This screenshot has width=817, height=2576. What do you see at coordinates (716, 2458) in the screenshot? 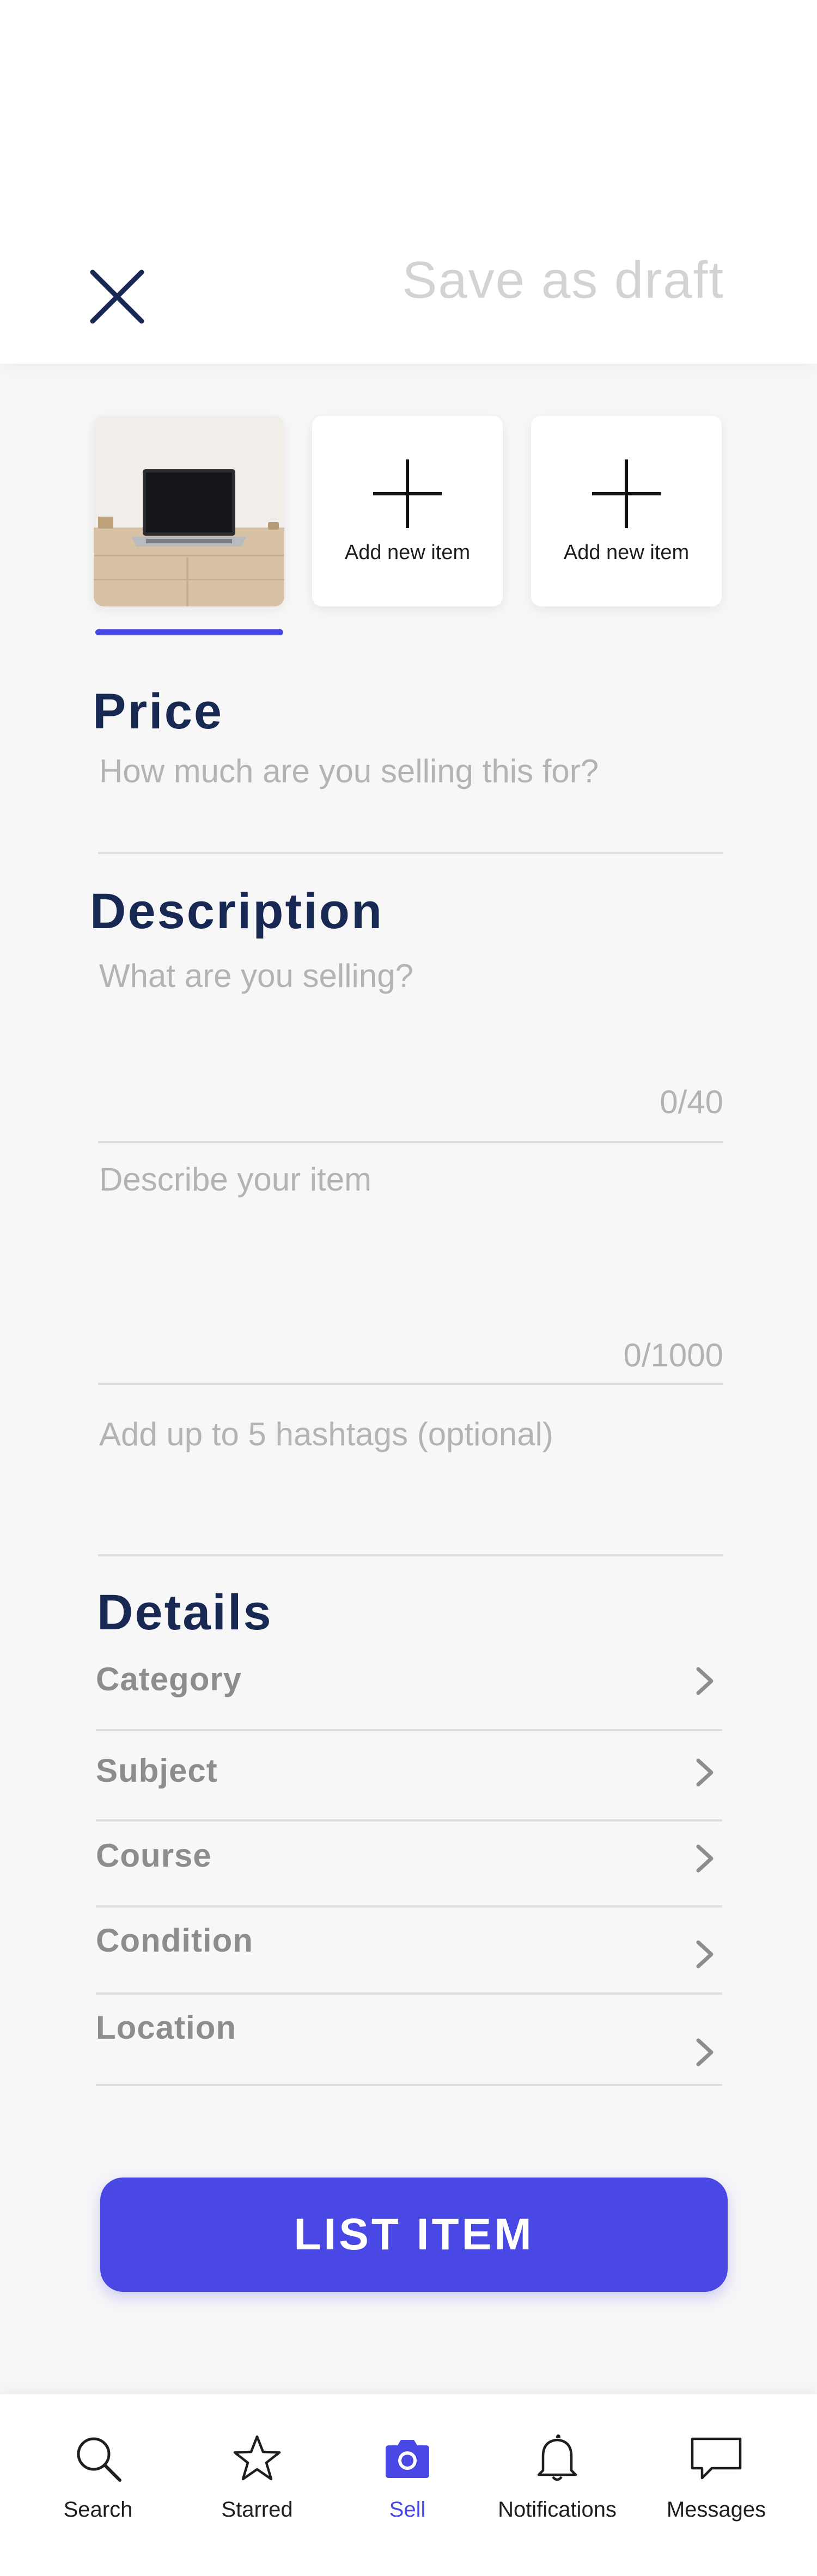
I see `message-icon` at bounding box center [716, 2458].